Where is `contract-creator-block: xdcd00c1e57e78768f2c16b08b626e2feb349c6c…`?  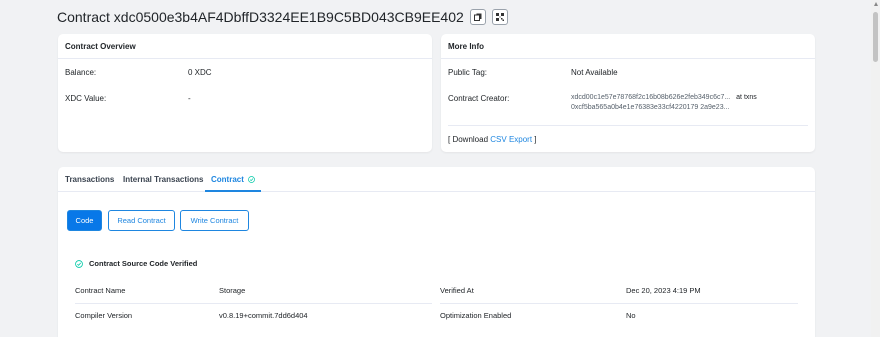
contract-creator-block: xdcd00c1e57e78768f2c16b08b626e2feb349c6c… is located at coordinates (664, 103).